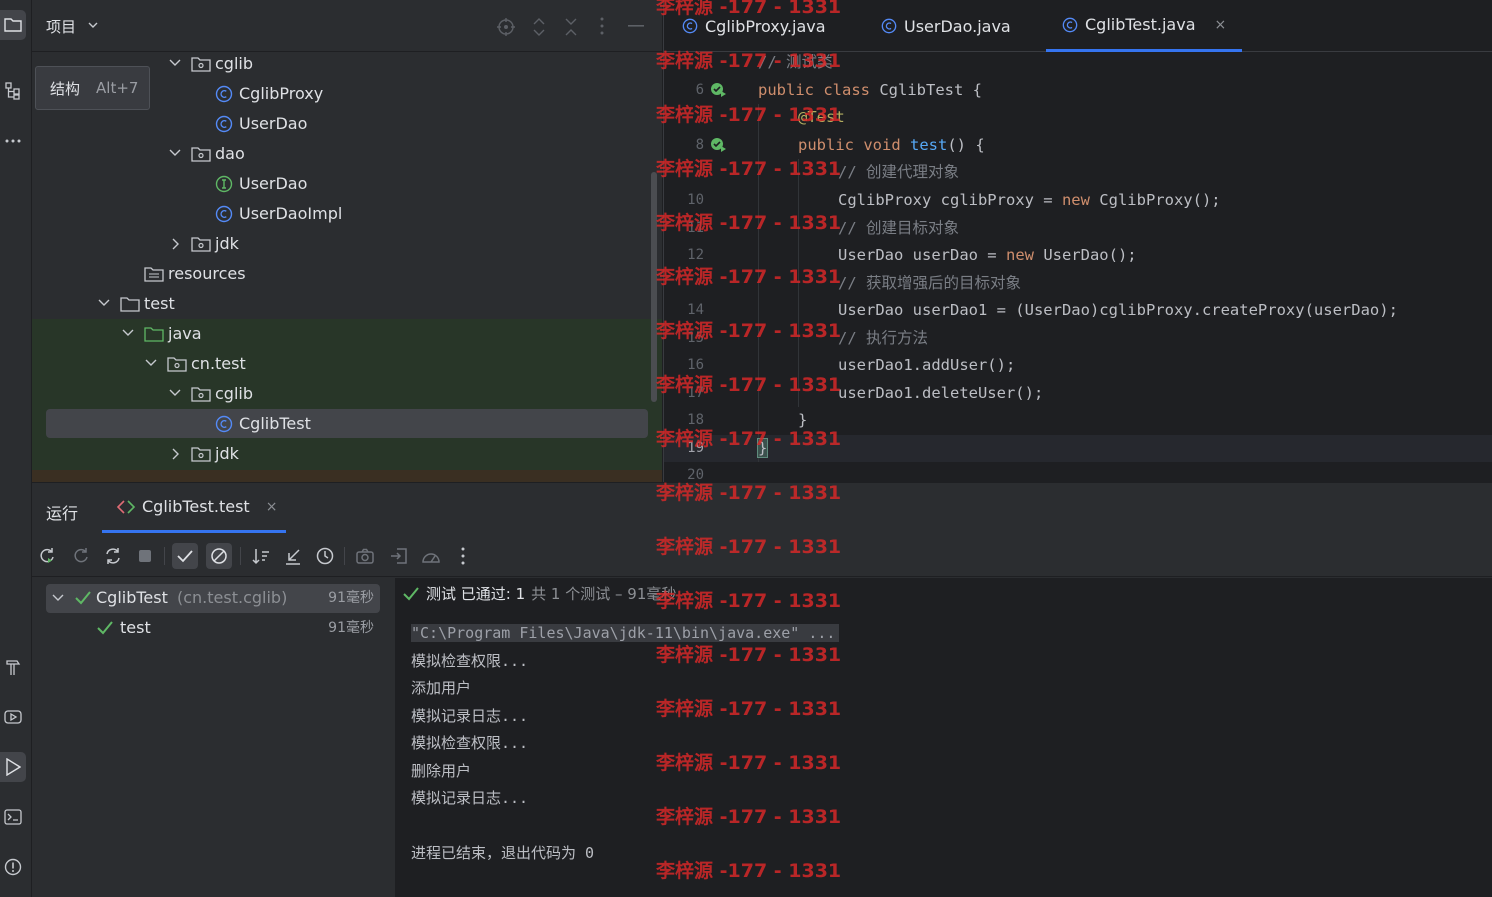 The width and height of the screenshot is (1492, 897). What do you see at coordinates (347, 124) in the screenshot?
I see `tree-item-userdao: UserDao` at bounding box center [347, 124].